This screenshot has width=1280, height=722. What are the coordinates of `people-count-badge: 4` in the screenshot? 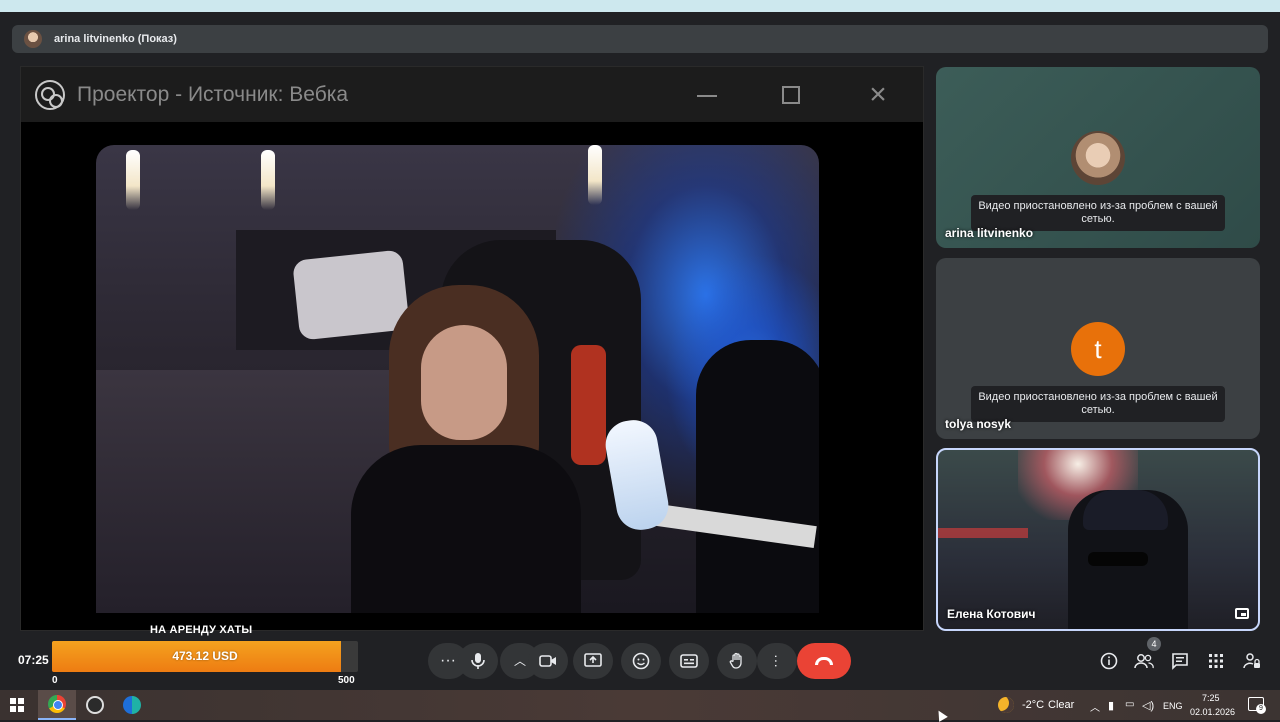 It's located at (1154, 644).